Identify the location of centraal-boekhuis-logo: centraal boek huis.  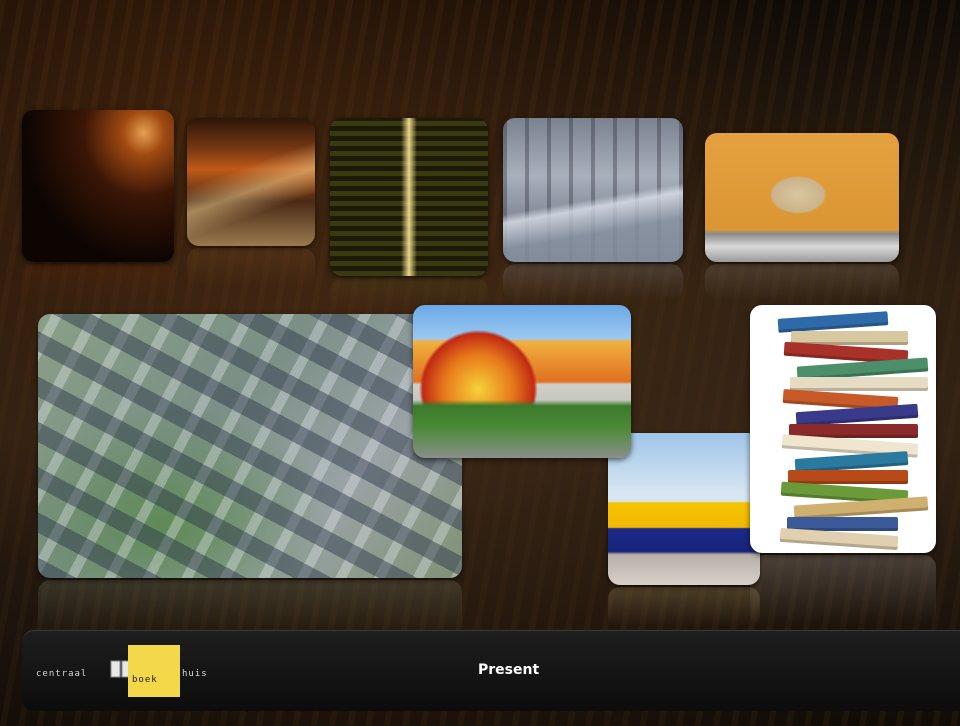
(126, 671).